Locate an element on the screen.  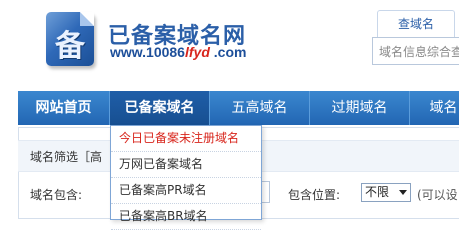
dropdown-item-high-br: 已备案高BR域名 is located at coordinates (186, 217).